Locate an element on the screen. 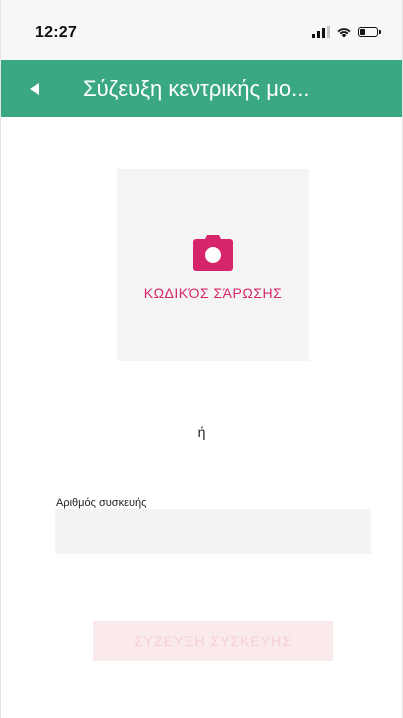  pair-device-button: ΣΥΖΕΥΞΗ ΣΥΣΚΕΥΗΣ is located at coordinates (213, 641).